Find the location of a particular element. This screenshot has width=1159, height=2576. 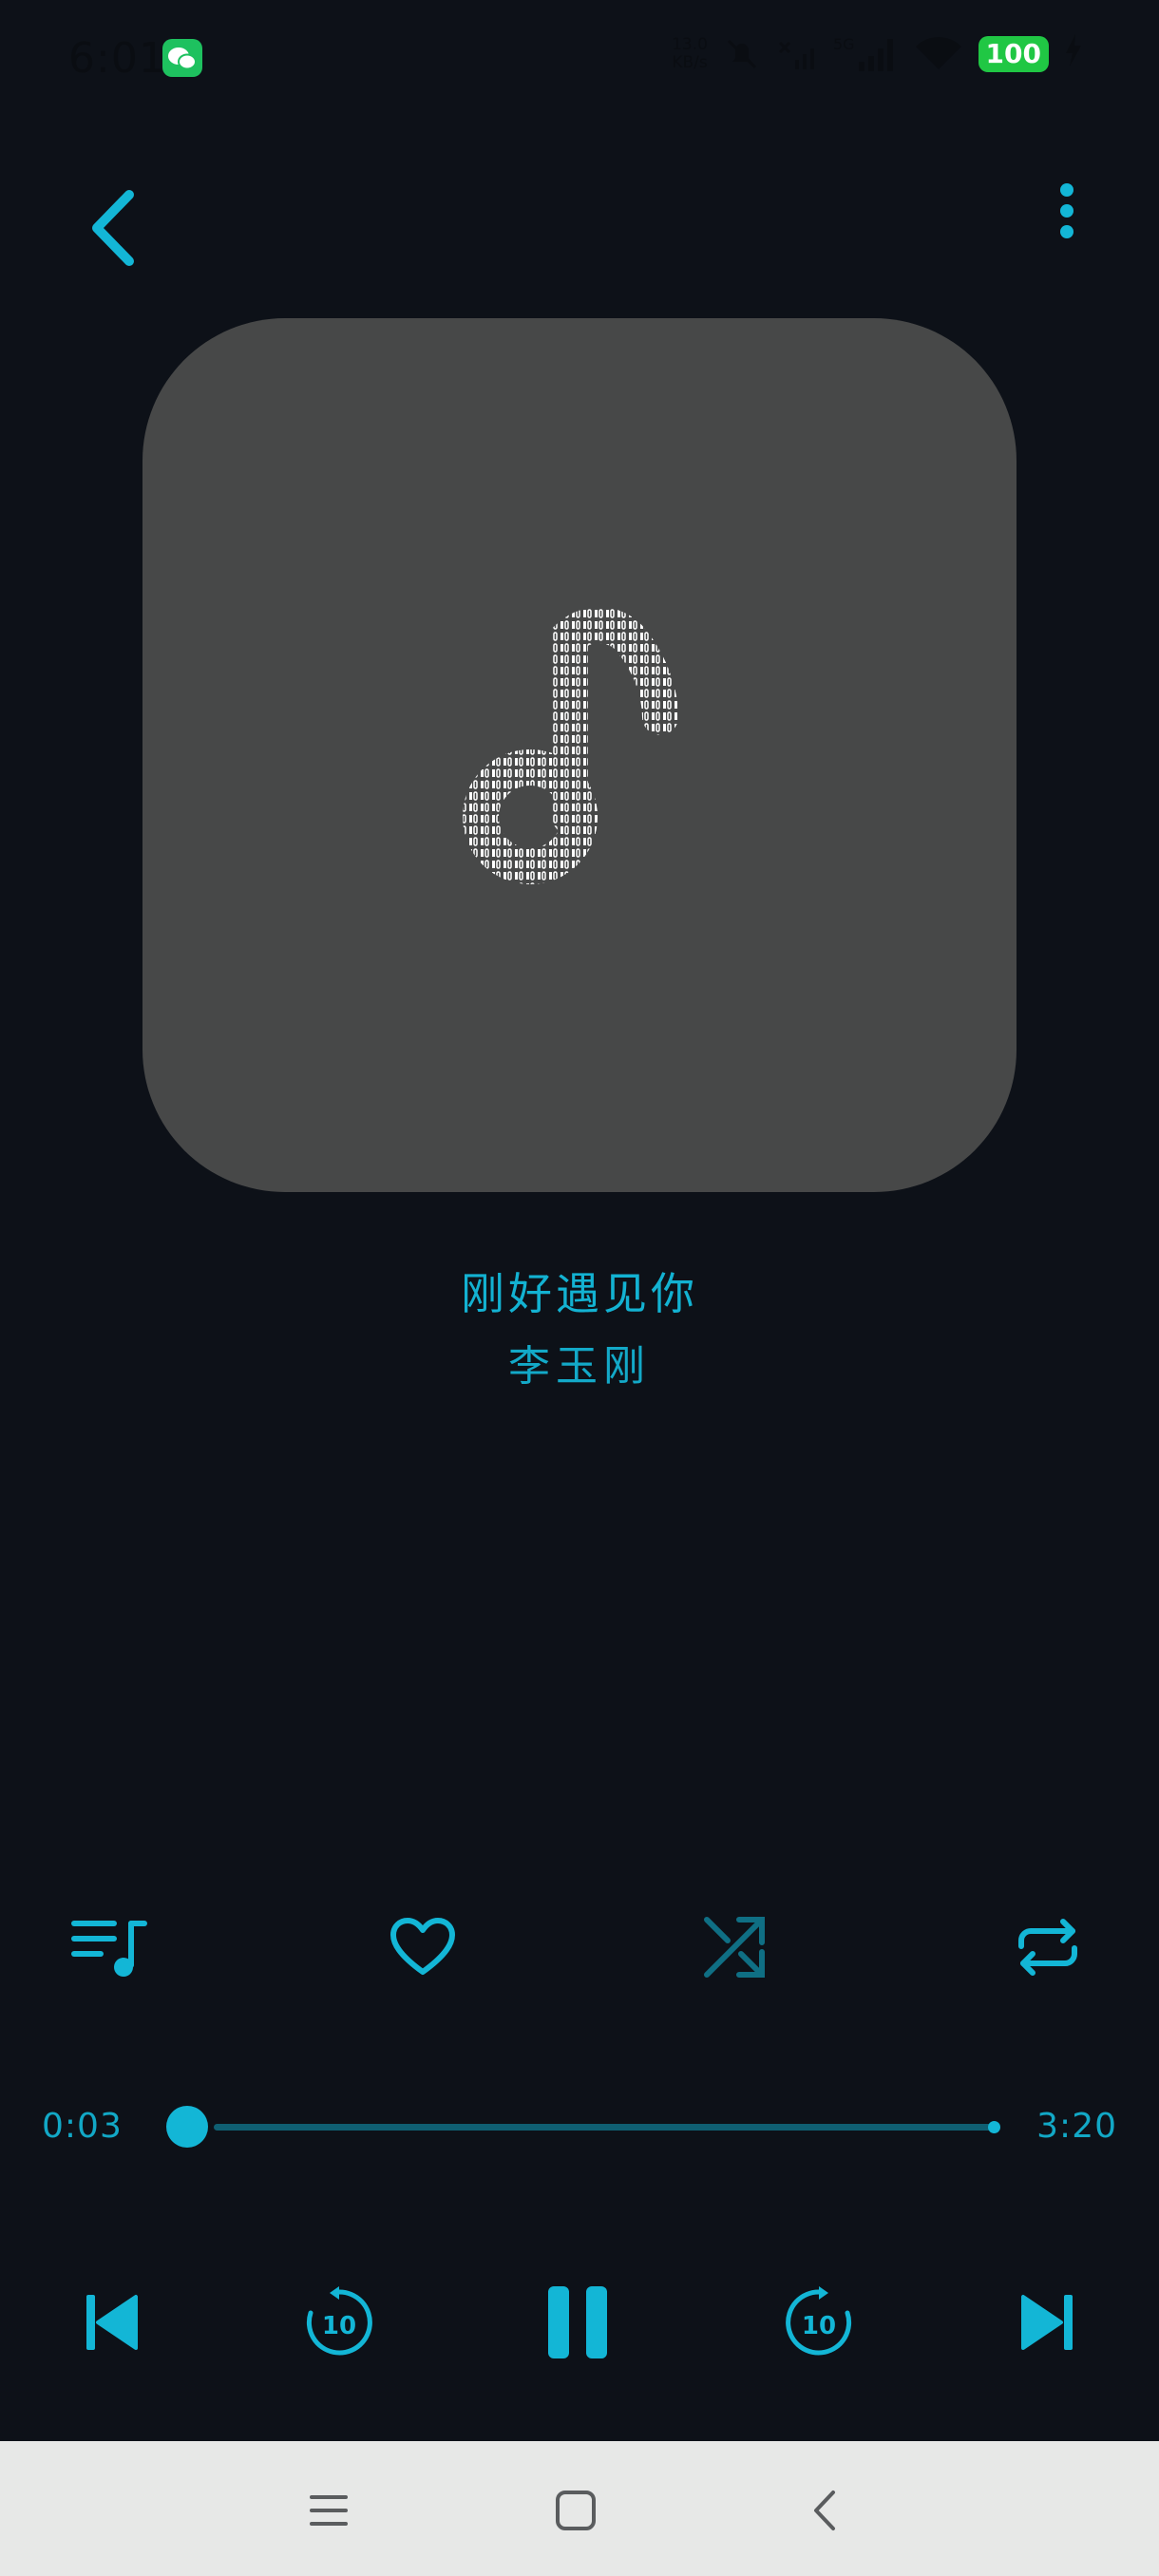

seek-bar-end is located at coordinates (994, 2127).